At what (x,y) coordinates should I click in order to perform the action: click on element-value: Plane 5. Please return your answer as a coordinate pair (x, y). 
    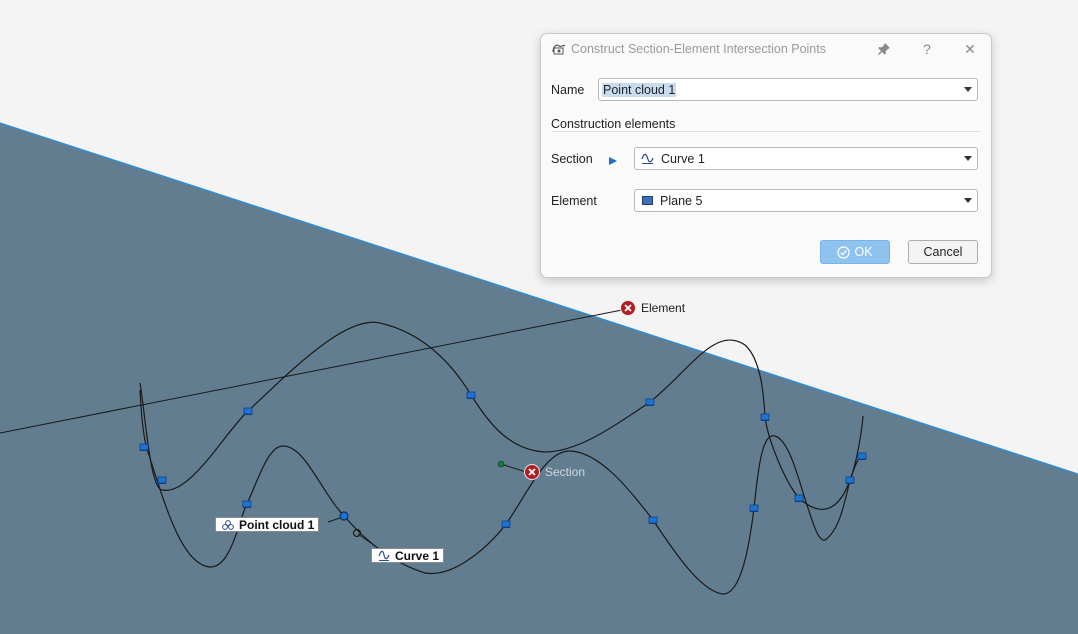
    Looking at the image, I should click on (681, 200).